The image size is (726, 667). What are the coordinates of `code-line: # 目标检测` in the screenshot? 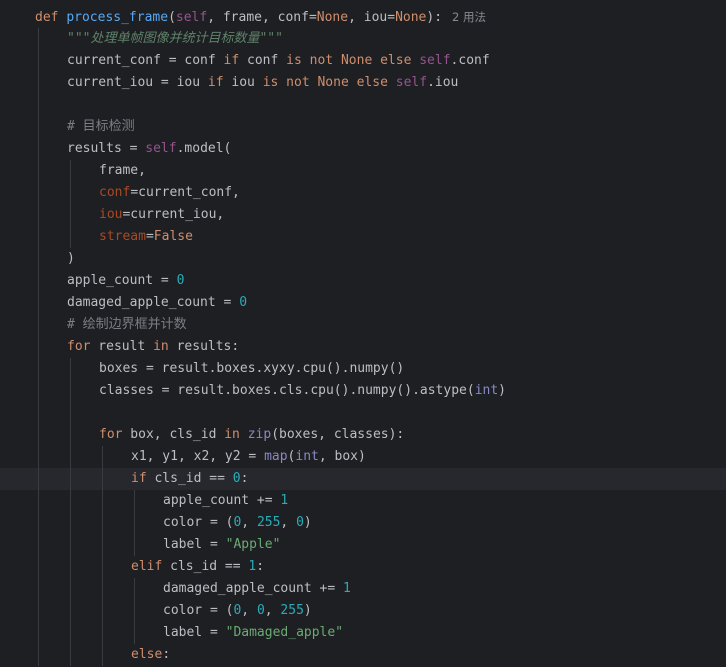 It's located at (363, 127).